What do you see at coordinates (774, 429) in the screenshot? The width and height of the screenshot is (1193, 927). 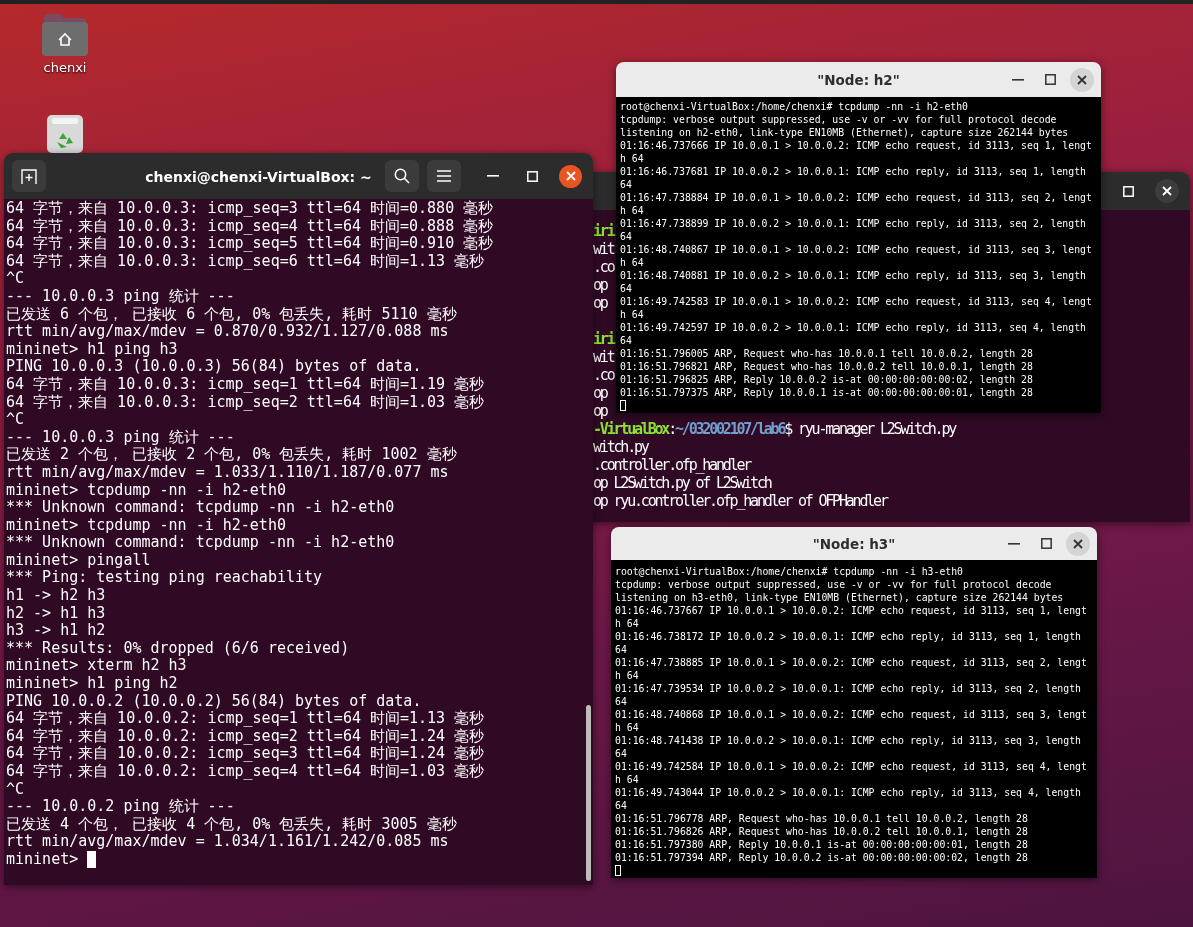 I see `terminal-line: -VirtualBox:~/032002107/lab6$ ryu-manager L2Switch.py` at bounding box center [774, 429].